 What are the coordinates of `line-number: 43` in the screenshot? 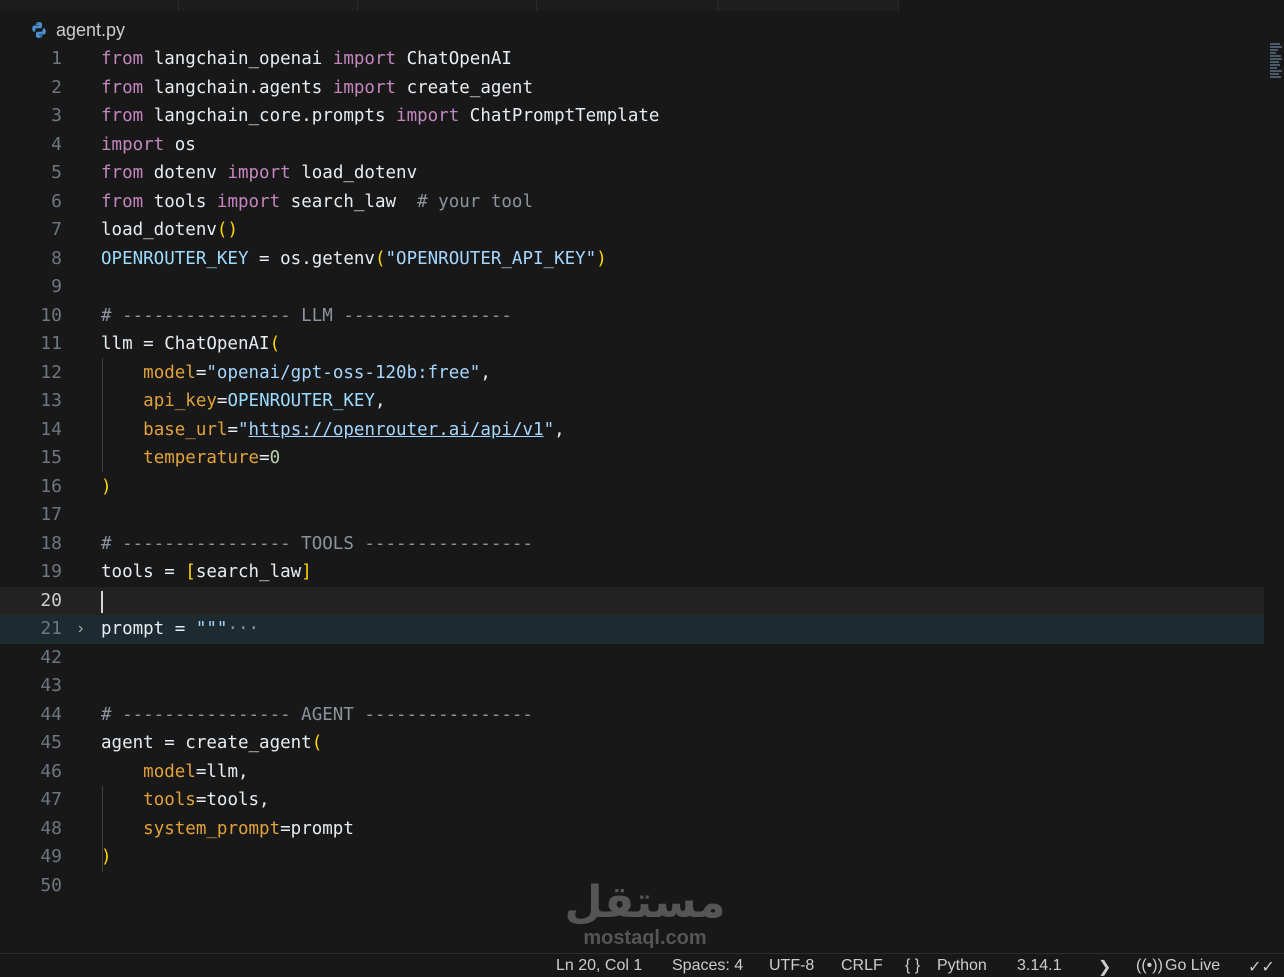 It's located at (51, 685).